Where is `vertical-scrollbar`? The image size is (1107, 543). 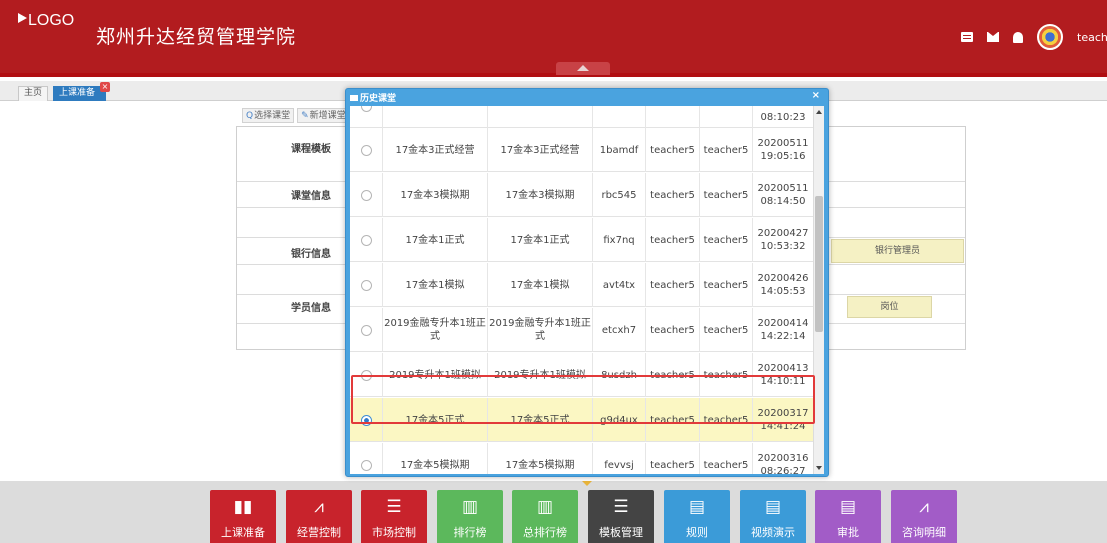 vertical-scrollbar is located at coordinates (818, 290).